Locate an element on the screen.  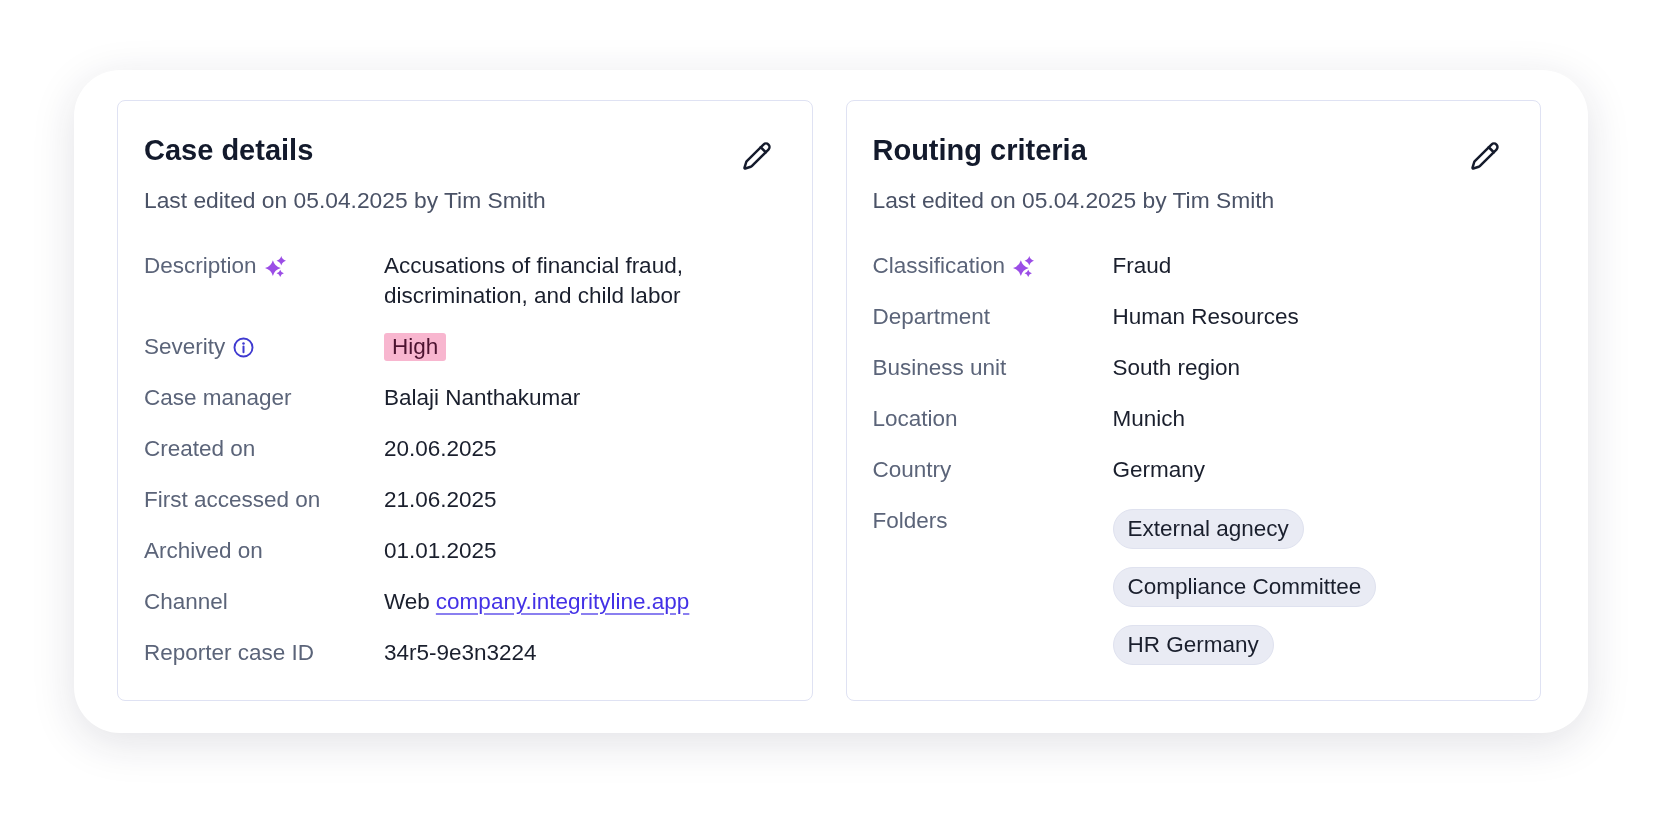
field-value: 01.01.2025 is located at coordinates (441, 551).